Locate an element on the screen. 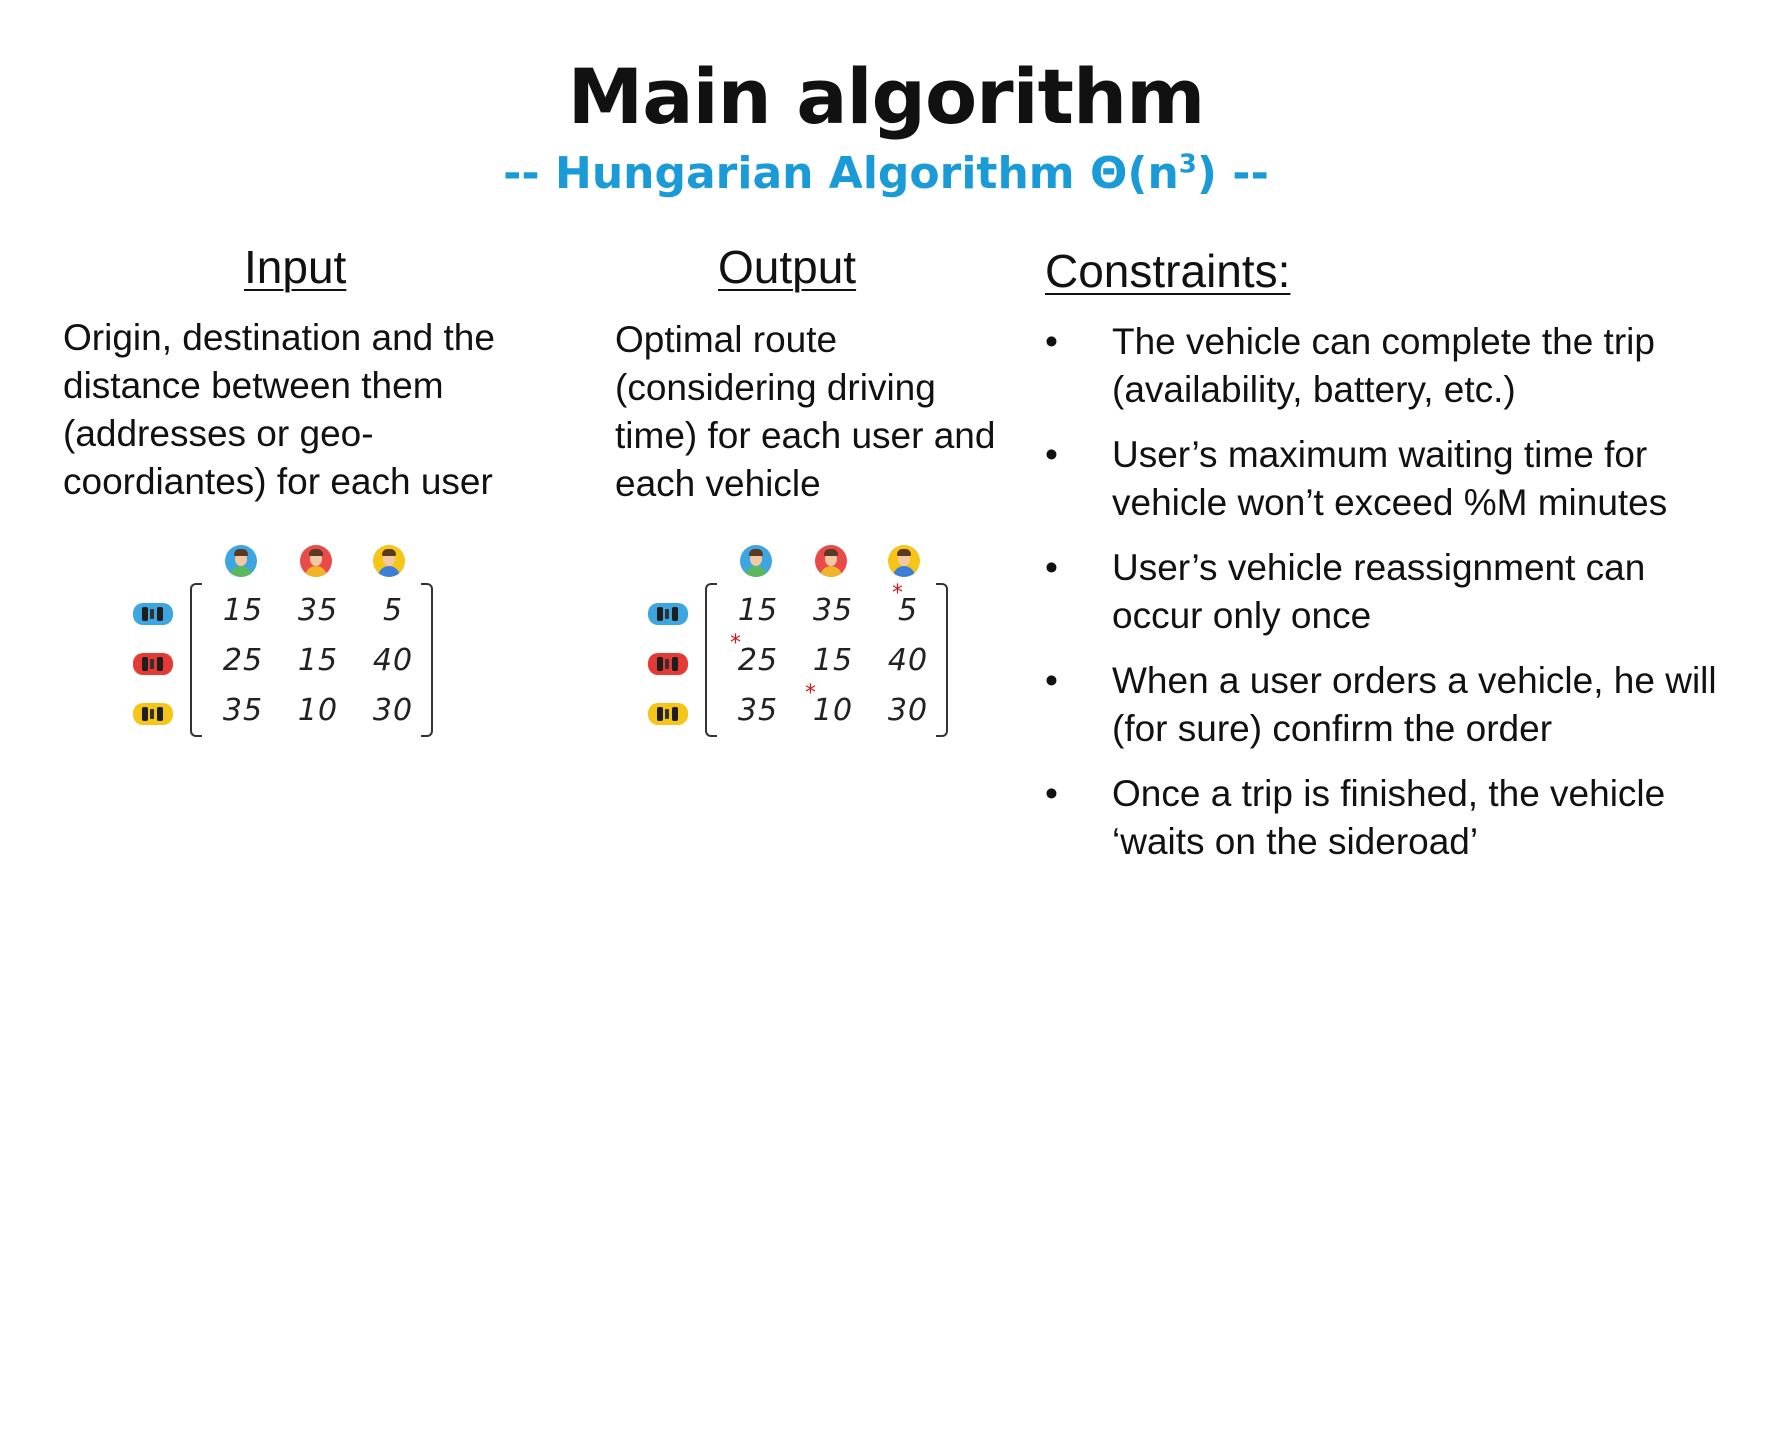  output-heading: Output is located at coordinates (787, 267).